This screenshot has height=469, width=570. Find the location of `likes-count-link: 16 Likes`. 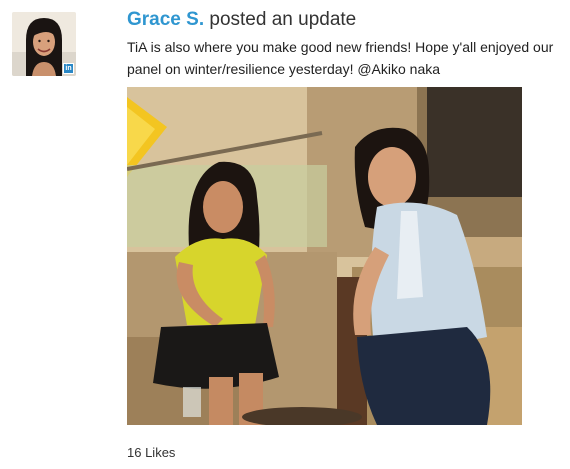

likes-count-link: 16 Likes is located at coordinates (151, 452).